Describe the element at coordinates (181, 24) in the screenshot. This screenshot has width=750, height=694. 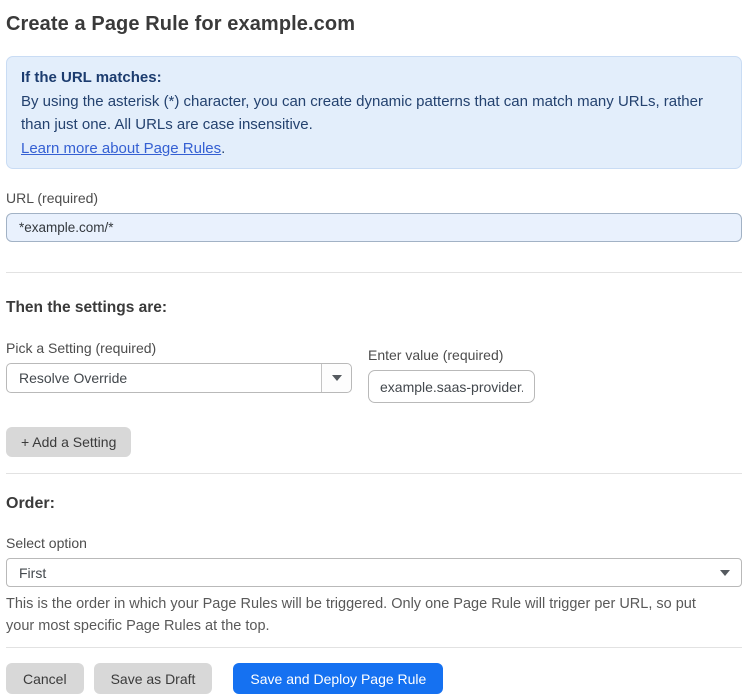
I see `page-title: Create a Page Rule for example.com` at that location.